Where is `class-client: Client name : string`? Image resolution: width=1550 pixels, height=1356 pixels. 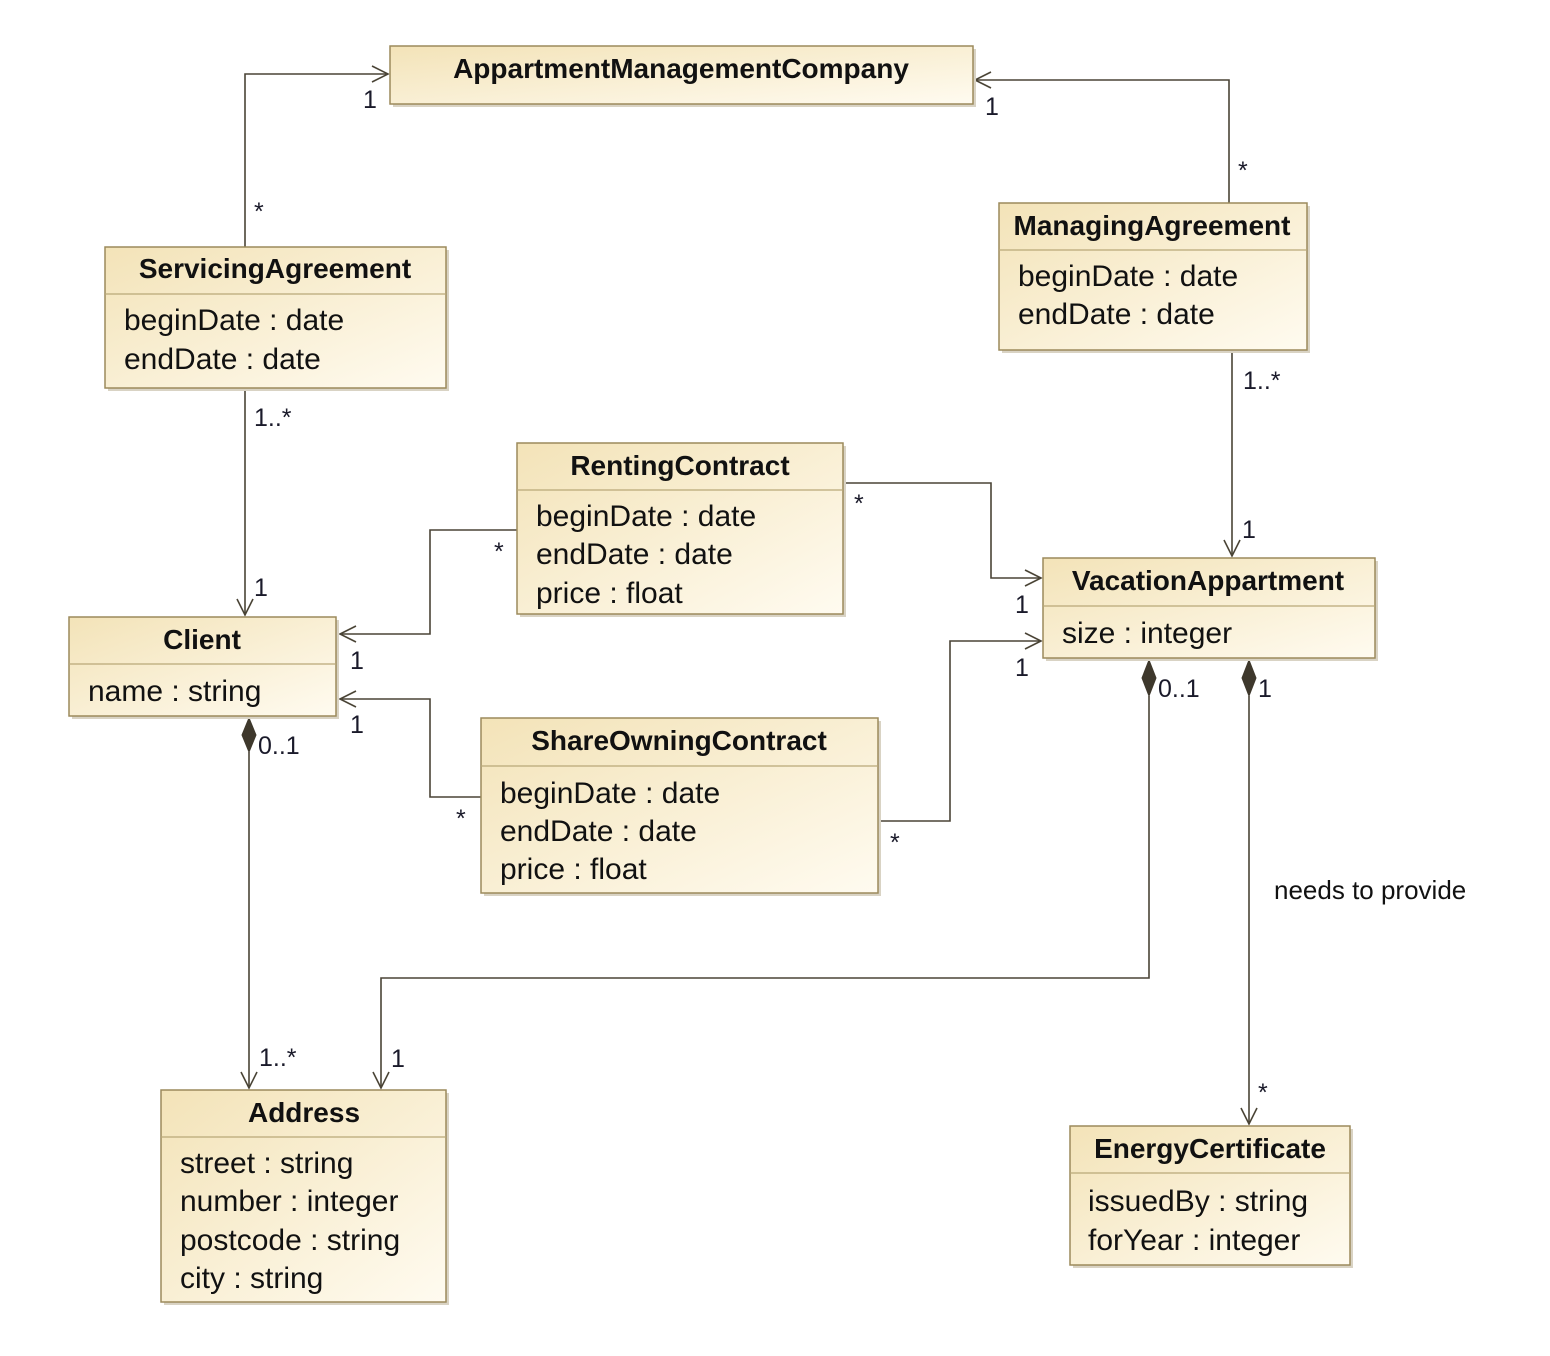 class-client: Client name : string is located at coordinates (203, 667).